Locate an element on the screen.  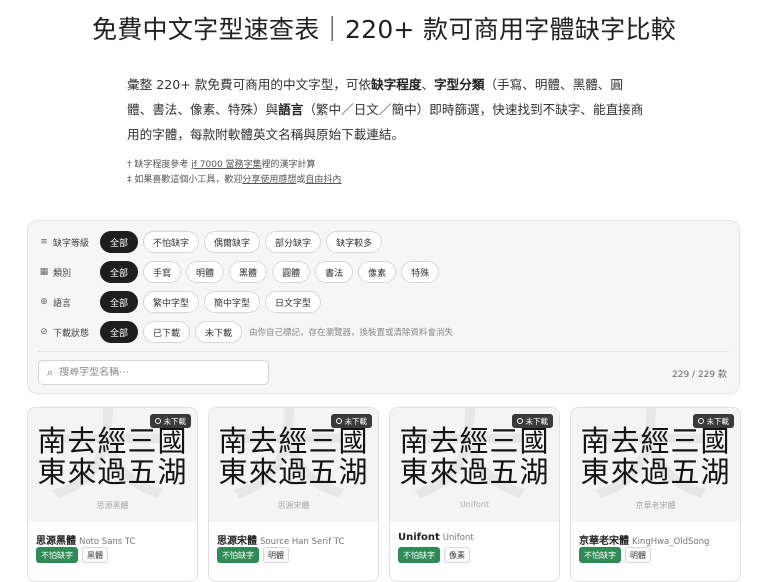
font-name-zh: Unifont is located at coordinates (419, 537).